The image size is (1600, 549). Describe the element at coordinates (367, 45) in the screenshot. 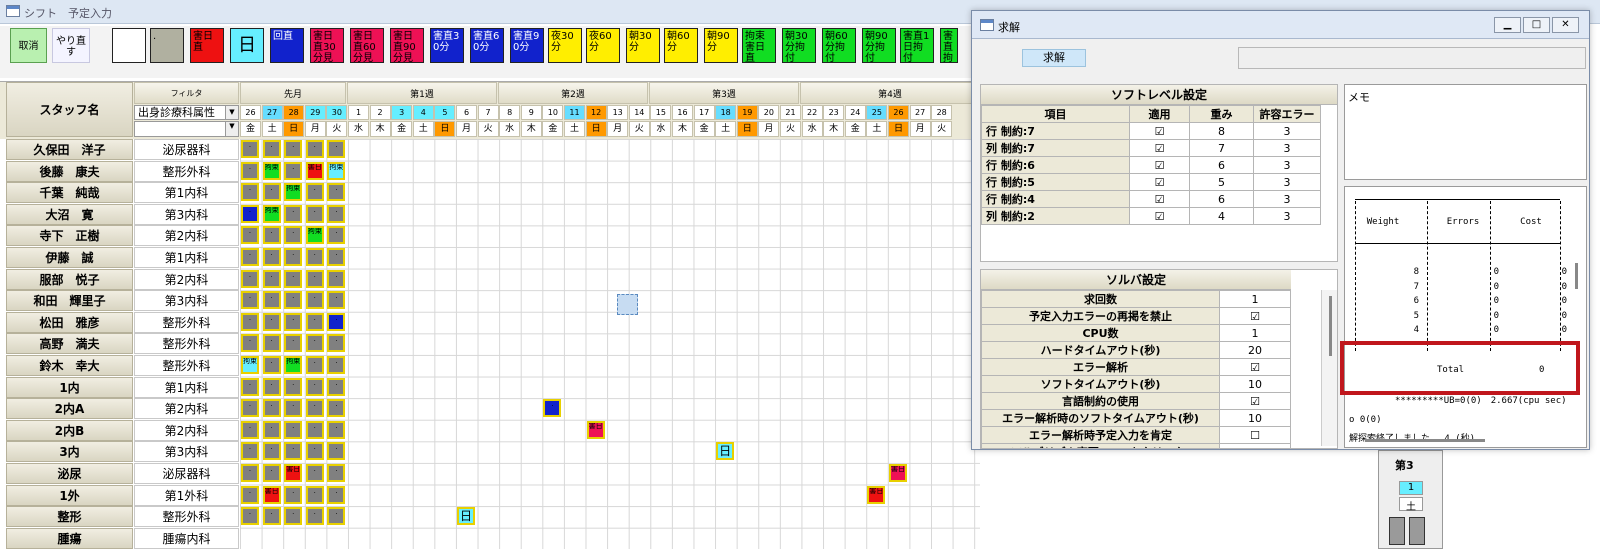

I see `palette-item-6: 害日直60分見` at that location.